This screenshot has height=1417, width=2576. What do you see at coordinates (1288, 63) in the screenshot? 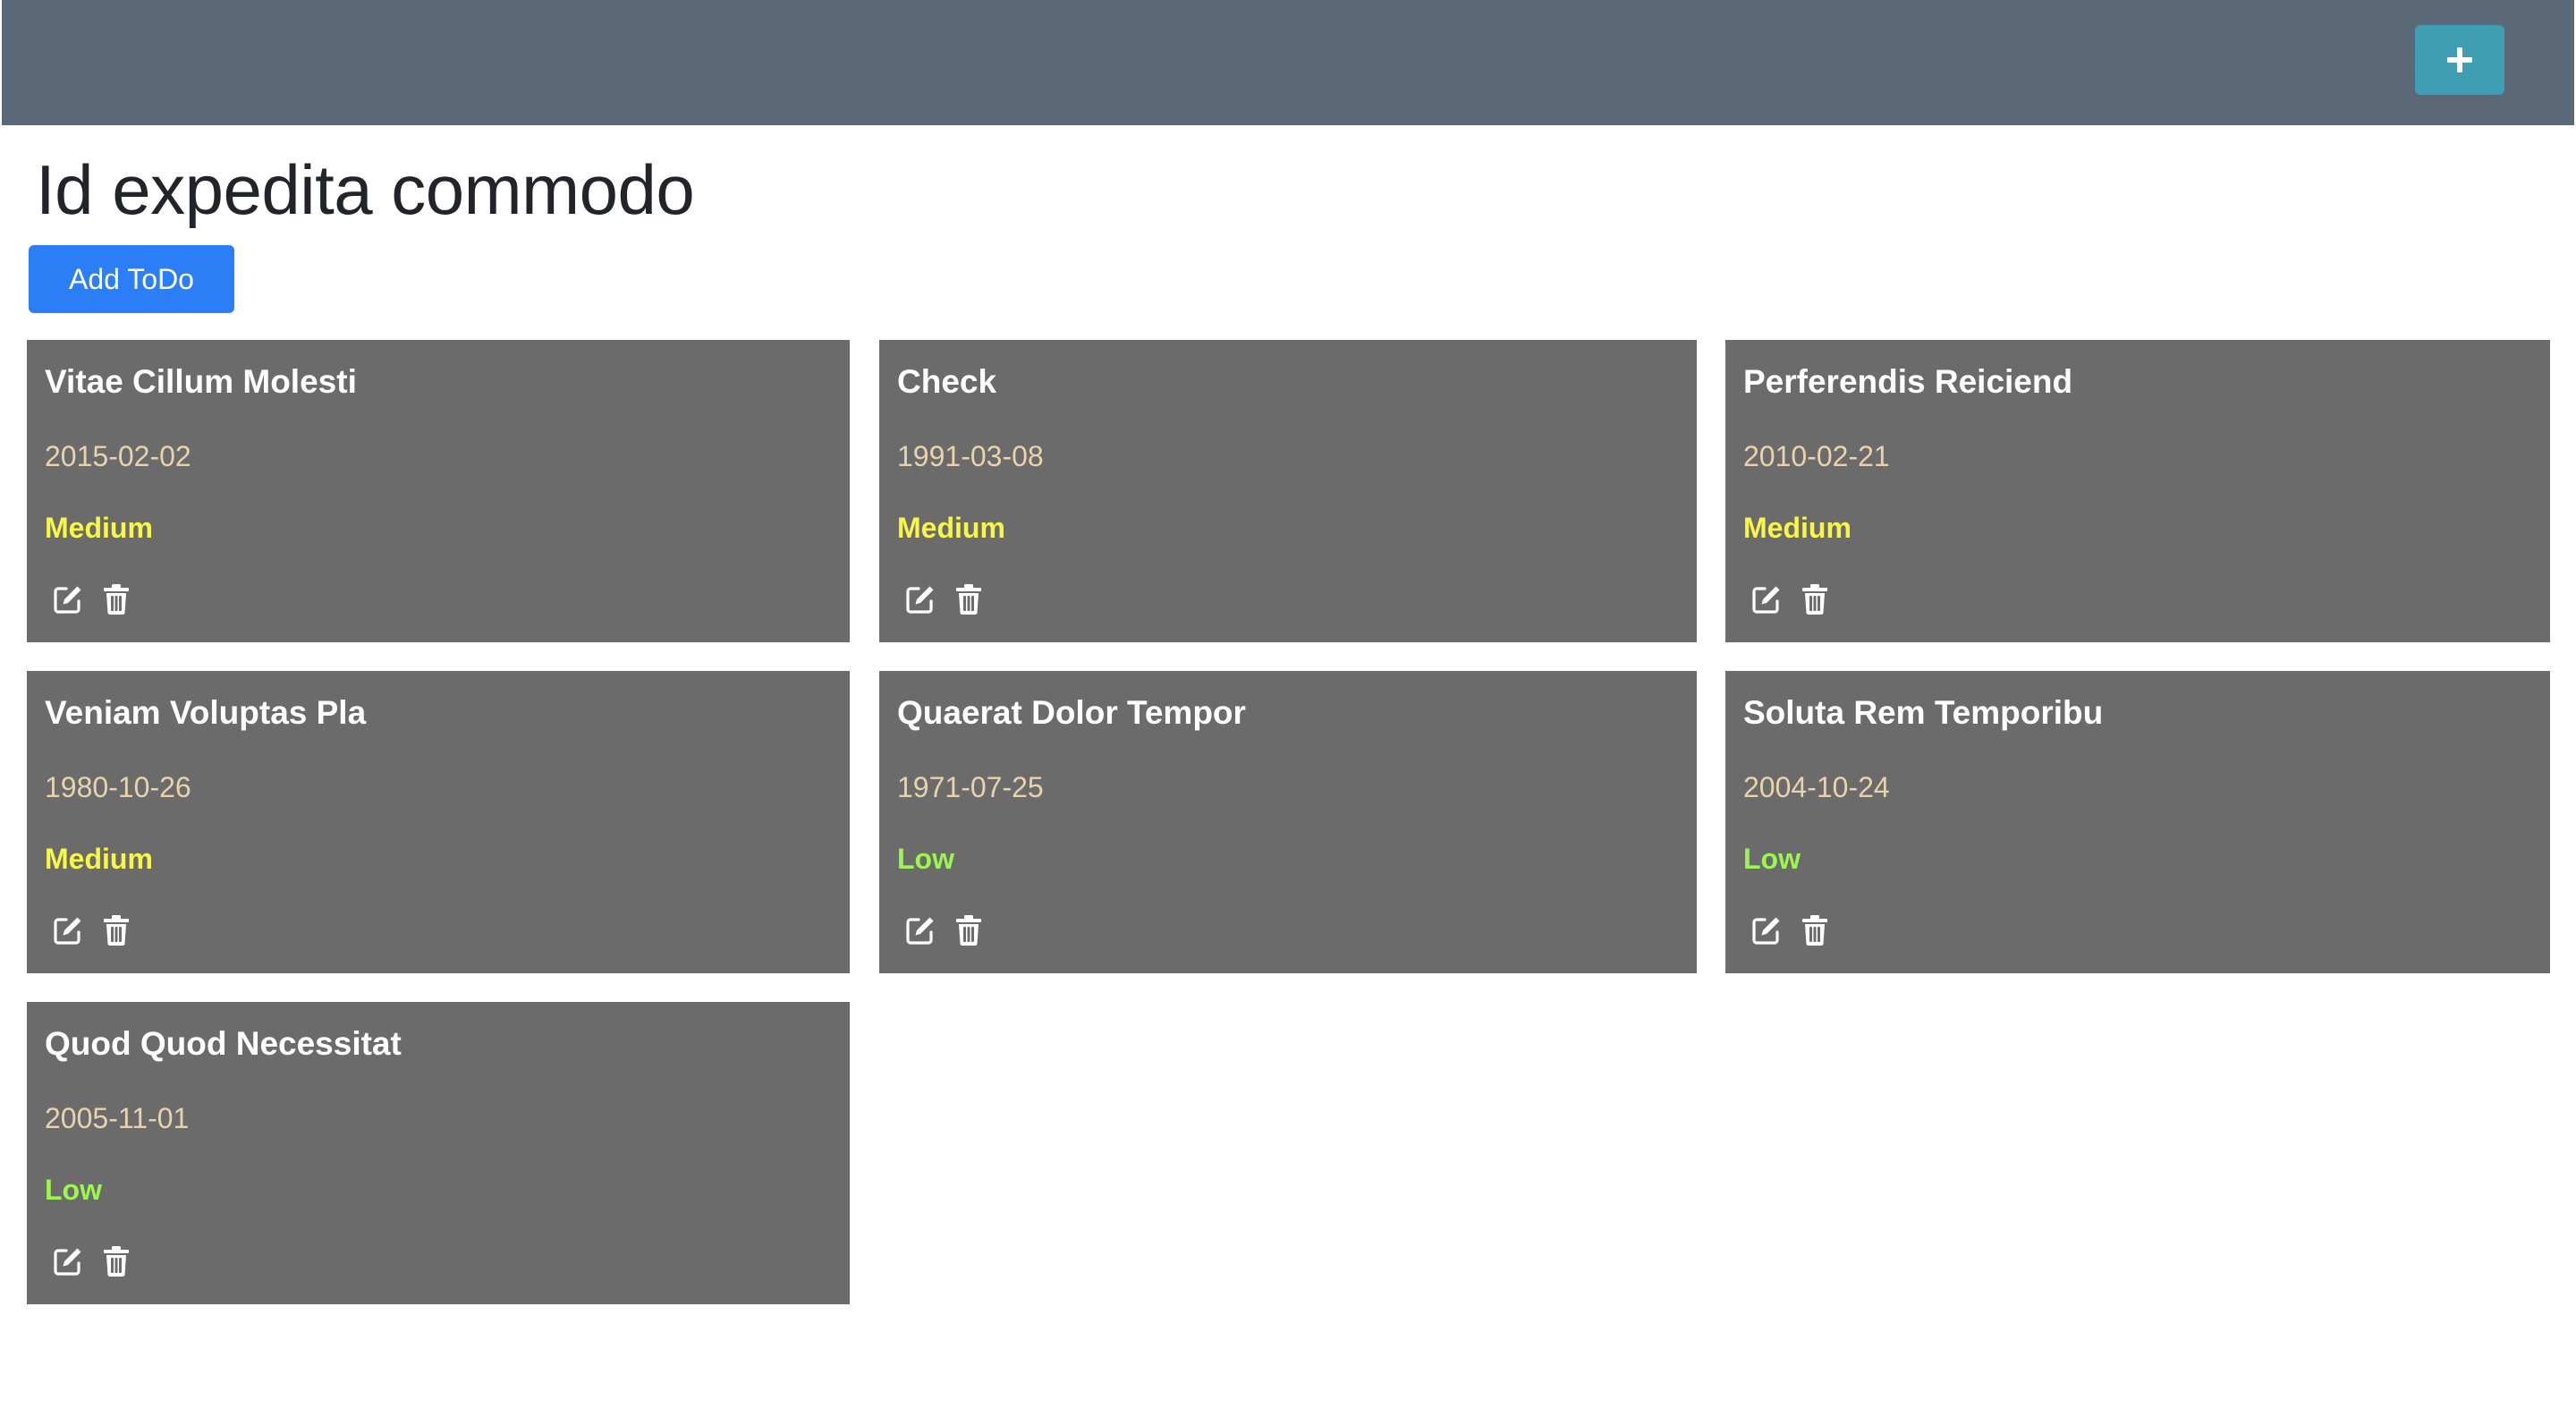
I see `top-navbar` at bounding box center [1288, 63].